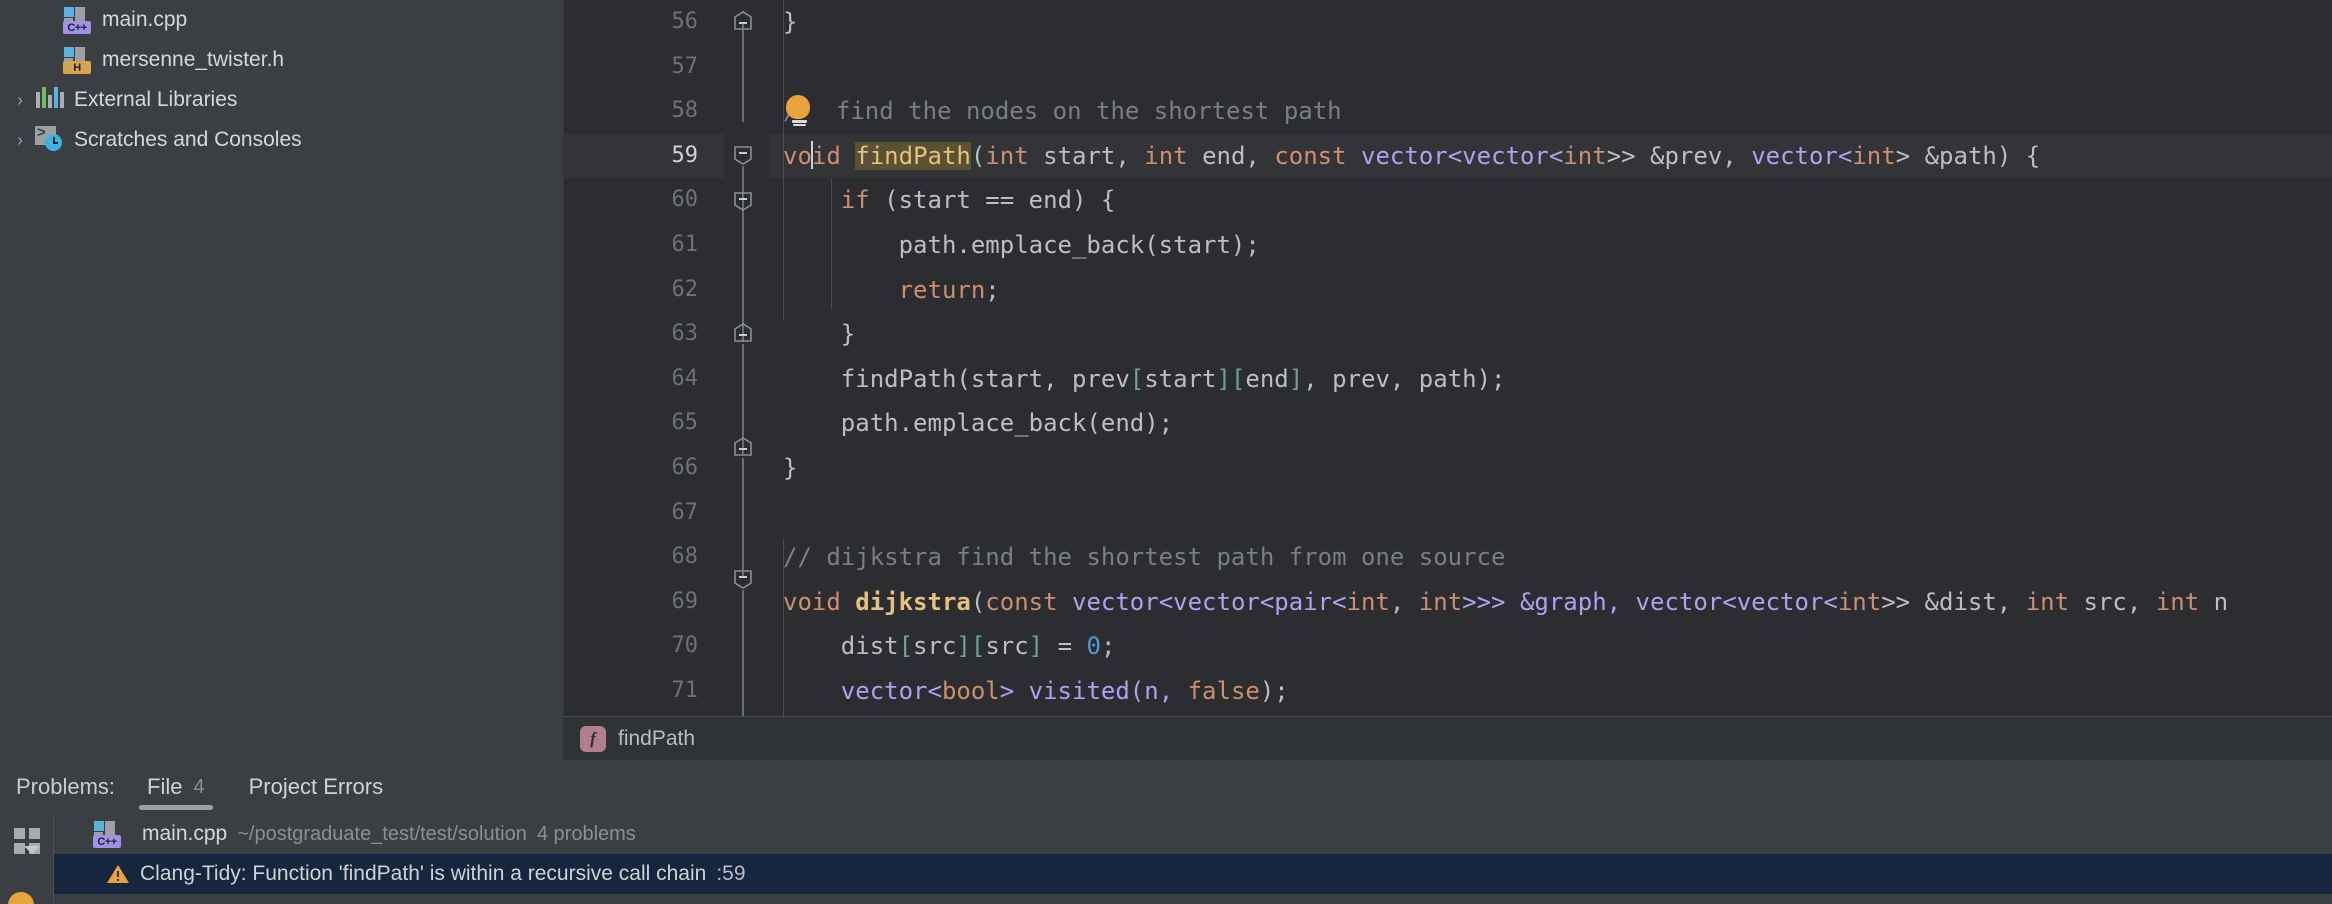  I want to click on header-badge-label: H, so click(77, 67).